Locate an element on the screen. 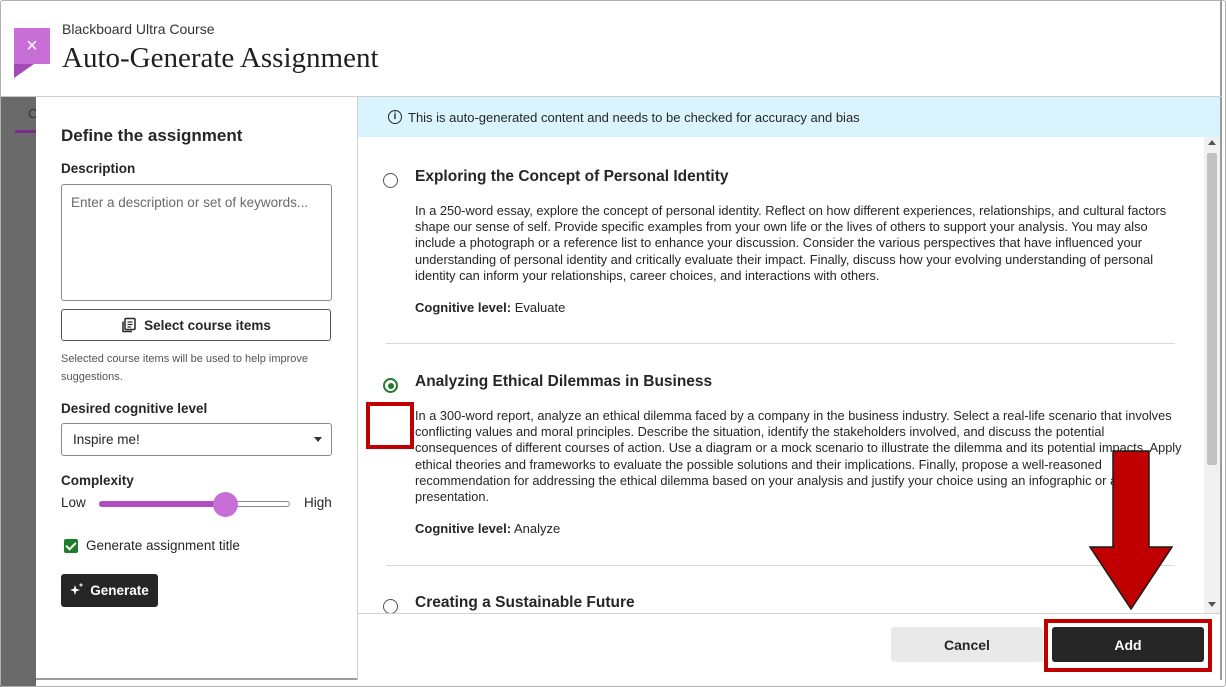 The image size is (1226, 687). select-course-items-button: Select course items is located at coordinates (196, 325).